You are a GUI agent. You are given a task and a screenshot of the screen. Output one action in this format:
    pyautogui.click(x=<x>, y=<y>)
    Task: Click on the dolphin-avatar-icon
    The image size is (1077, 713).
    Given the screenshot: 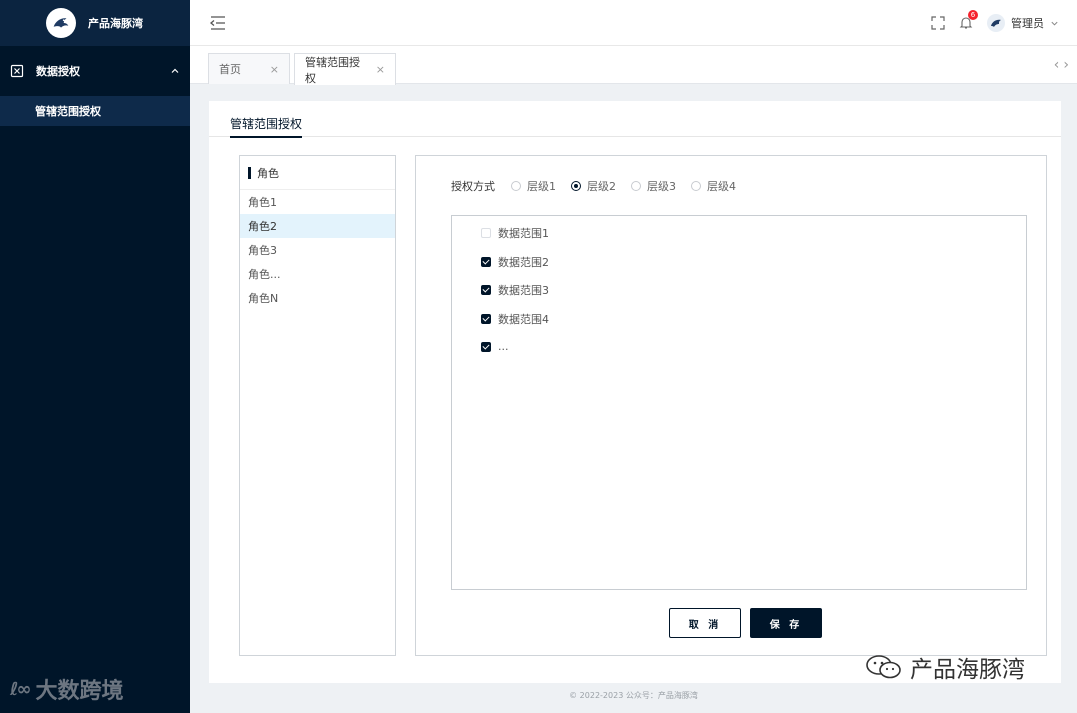 What is the action you would take?
    pyautogui.click(x=996, y=23)
    